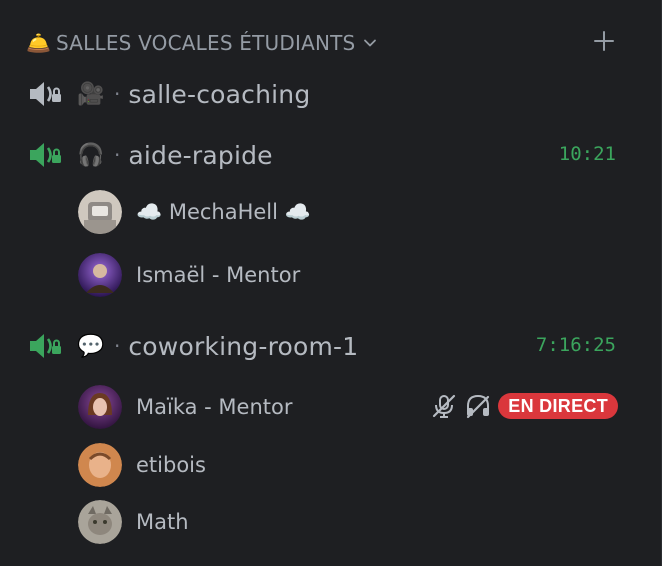 The image size is (662, 566). What do you see at coordinates (171, 465) in the screenshot?
I see `user-name: etibois` at bounding box center [171, 465].